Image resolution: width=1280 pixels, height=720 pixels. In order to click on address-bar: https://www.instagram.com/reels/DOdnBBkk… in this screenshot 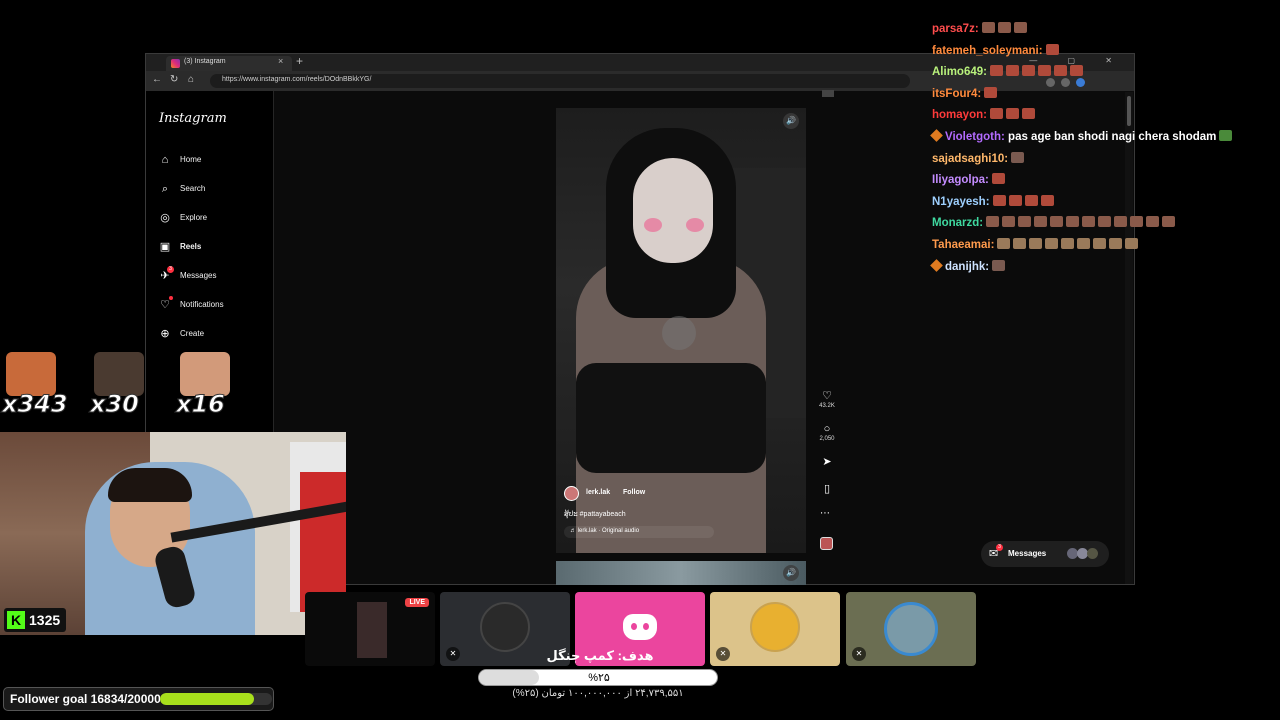, I will do `click(560, 81)`.